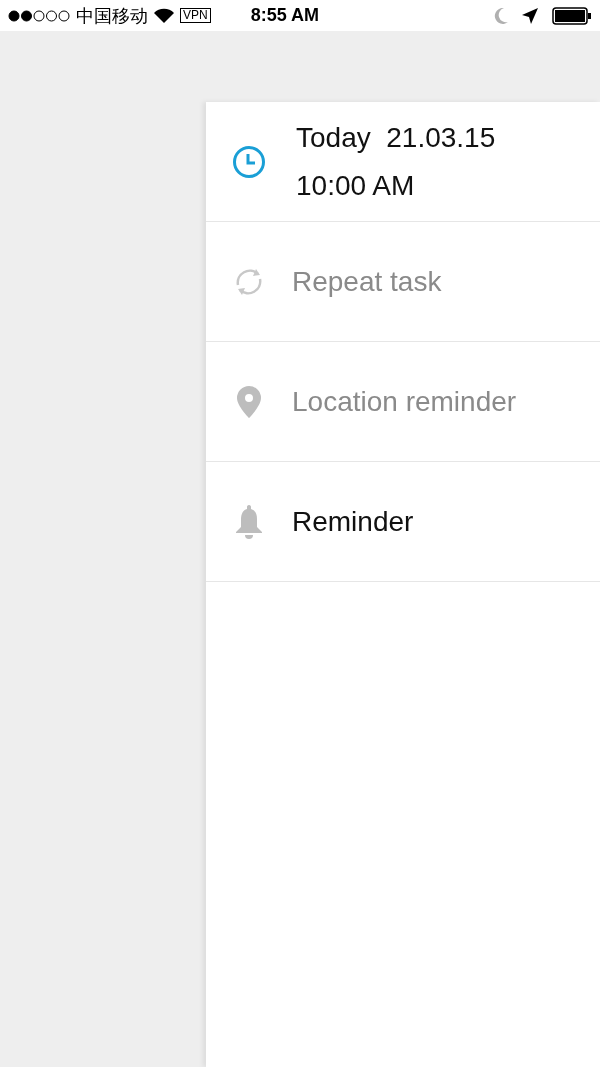 The image size is (600, 1067). Describe the element at coordinates (403, 162) in the screenshot. I see `option-row: Today 21.03.15 10:00 AM` at that location.